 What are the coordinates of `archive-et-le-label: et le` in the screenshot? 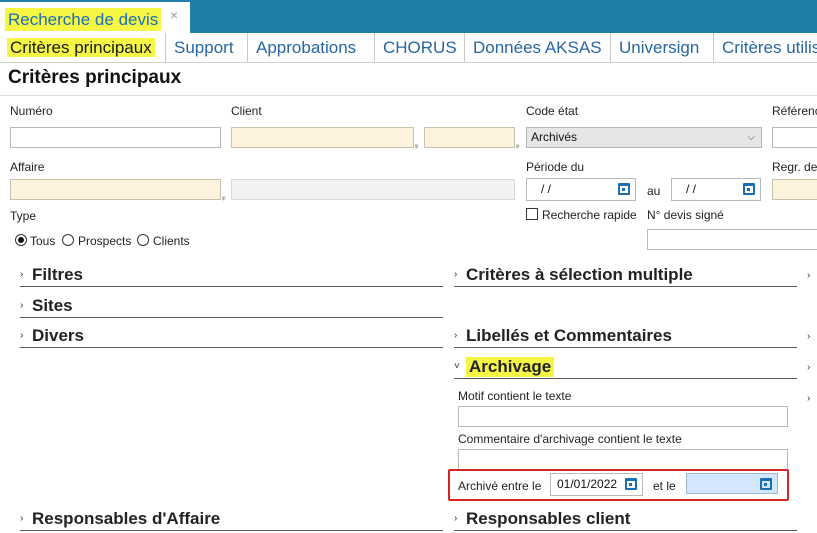 It's located at (664, 486).